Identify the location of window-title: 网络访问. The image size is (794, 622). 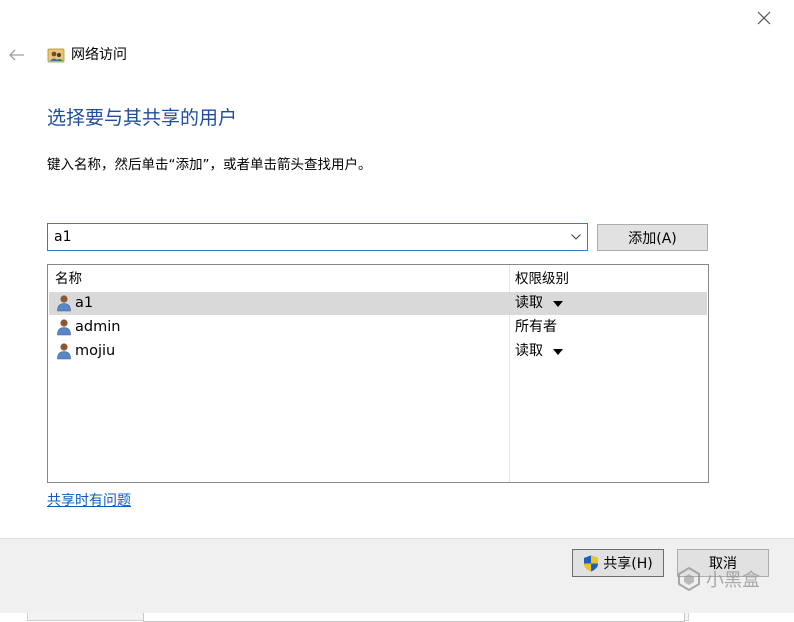
(99, 55).